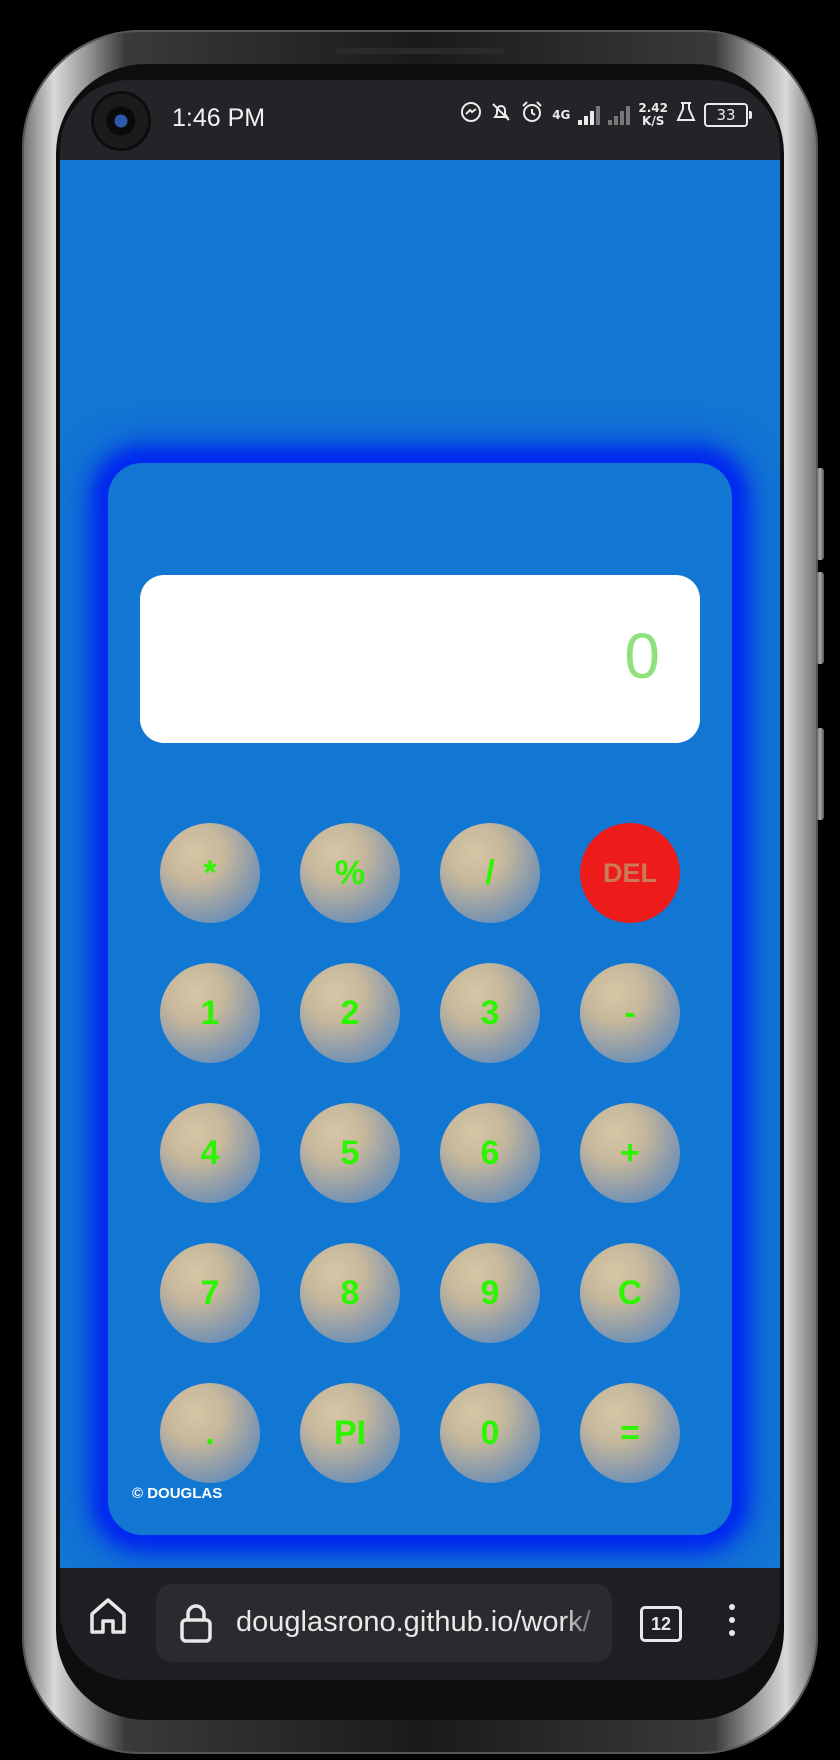  Describe the element at coordinates (210, 1293) in the screenshot. I see `key-7: 7` at that location.